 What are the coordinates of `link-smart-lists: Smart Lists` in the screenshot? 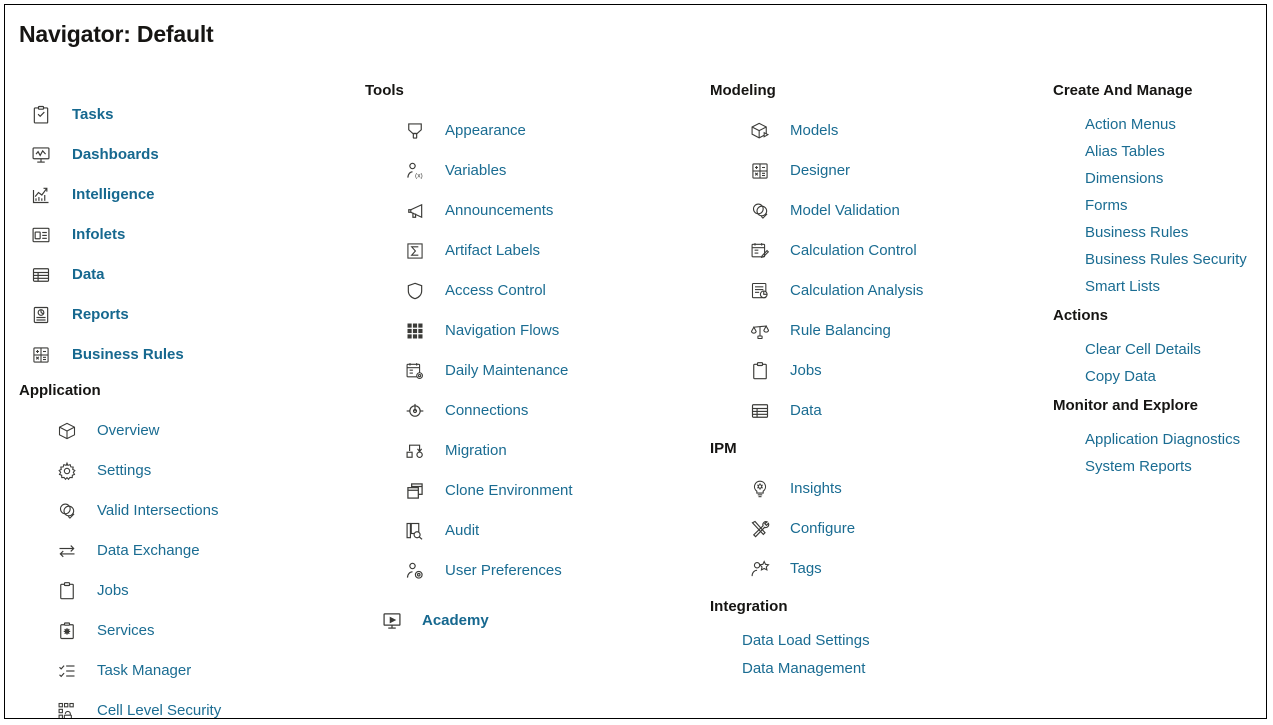 It's located at (1174, 286).